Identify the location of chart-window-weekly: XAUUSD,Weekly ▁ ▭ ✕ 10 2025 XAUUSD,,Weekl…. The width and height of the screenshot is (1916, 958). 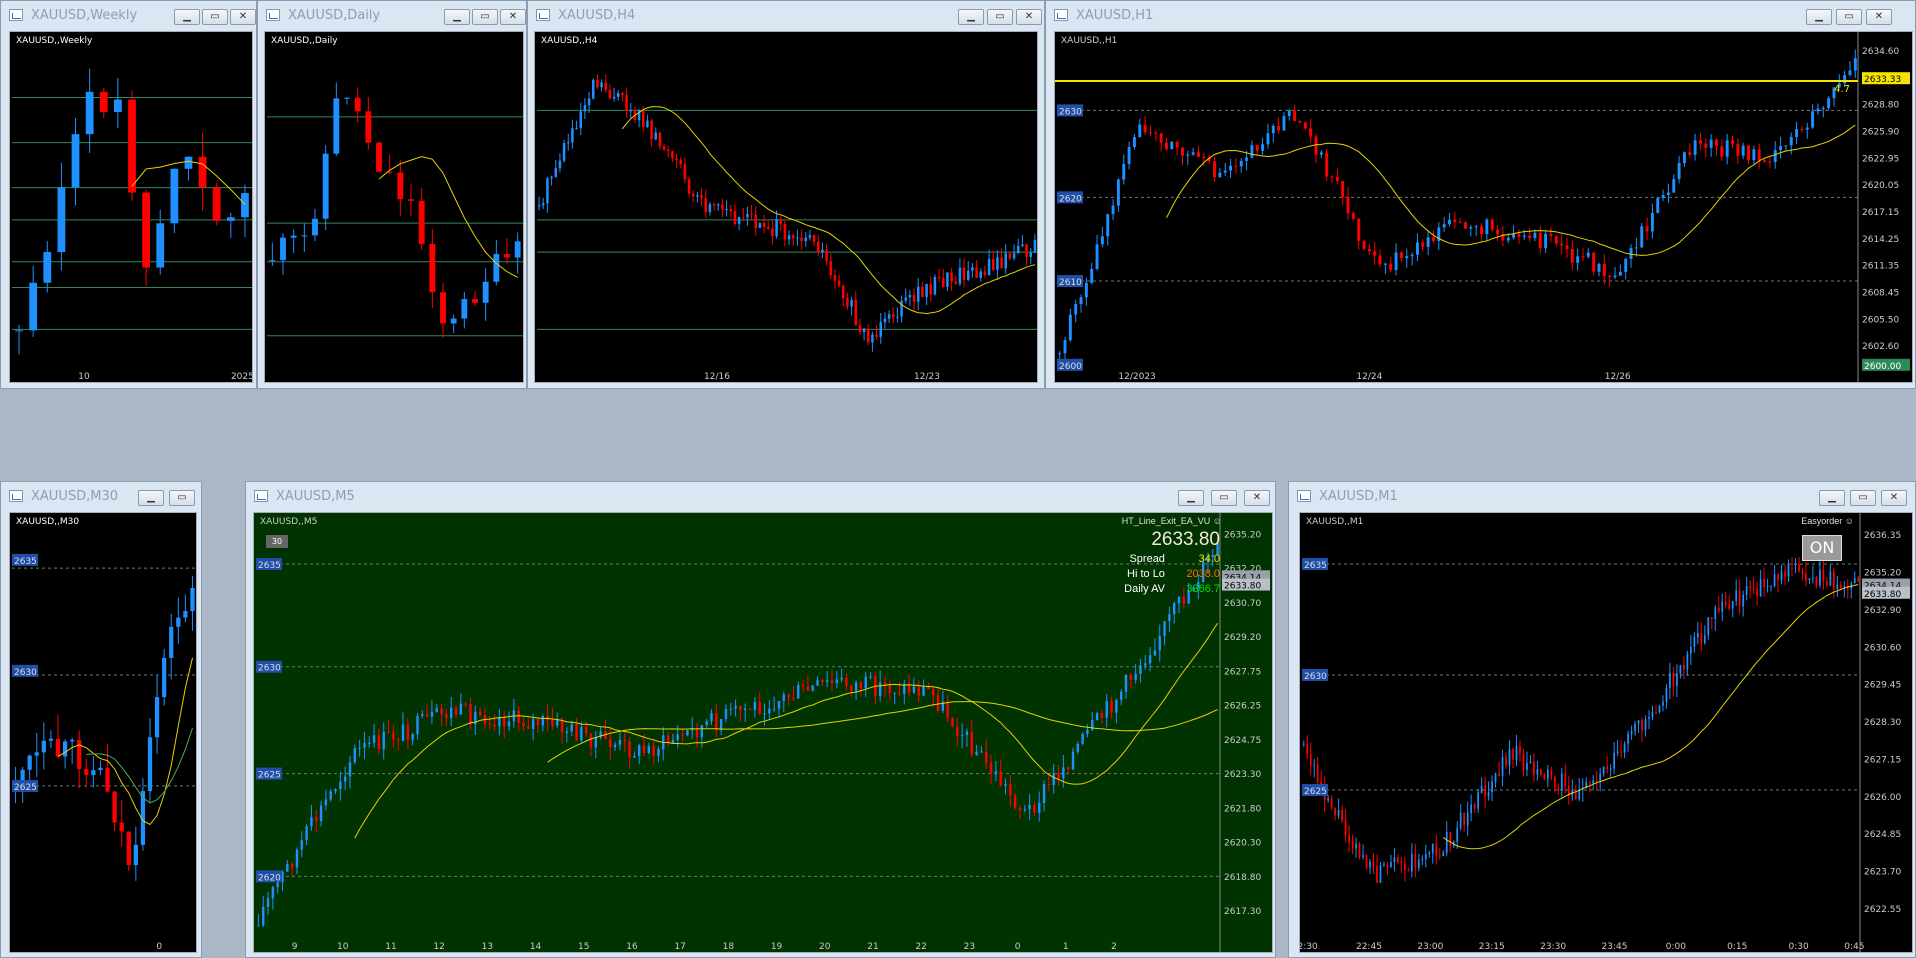
(128, 194).